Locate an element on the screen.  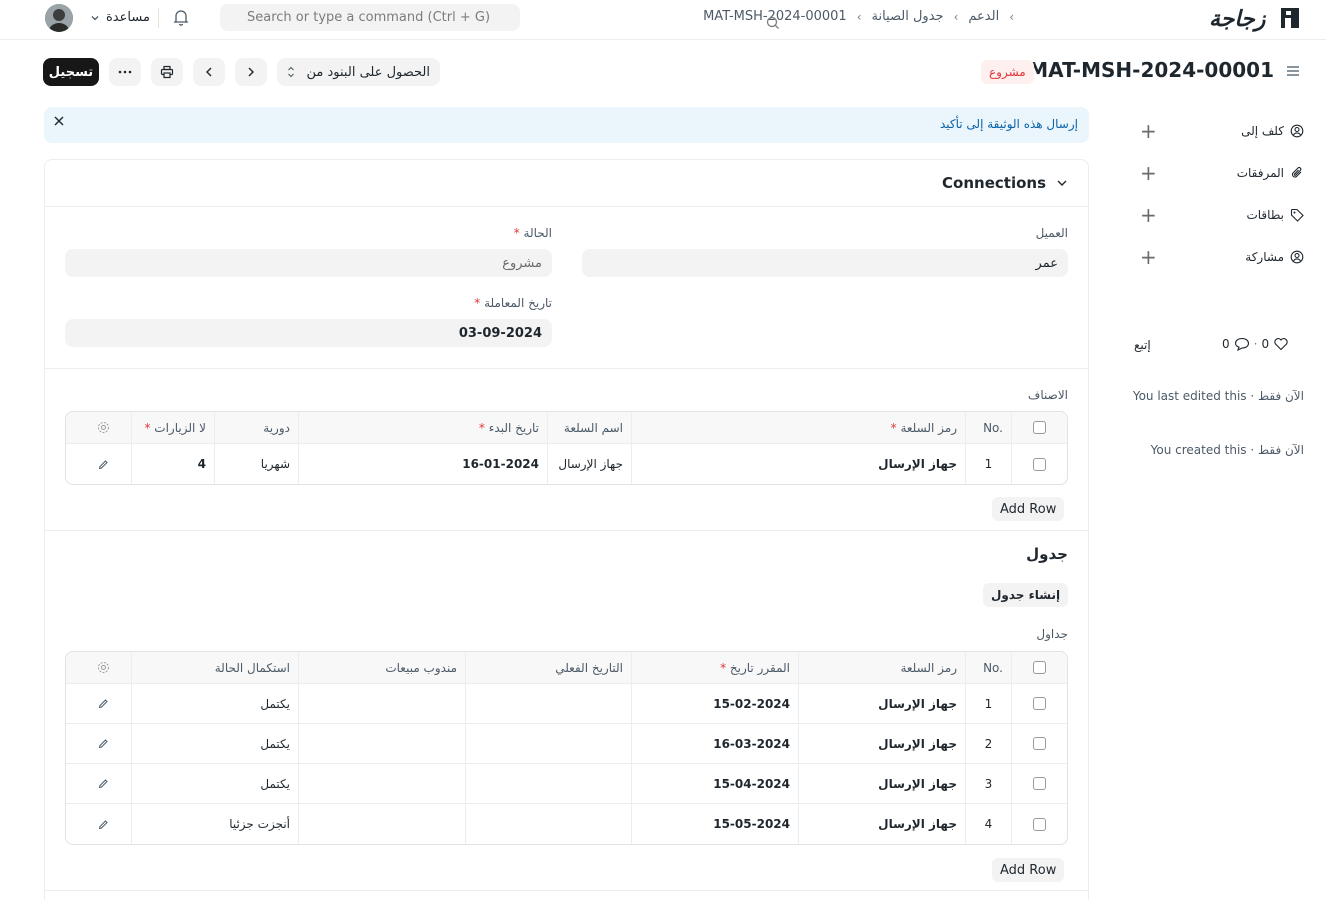
next-doc-button is located at coordinates (251, 72).